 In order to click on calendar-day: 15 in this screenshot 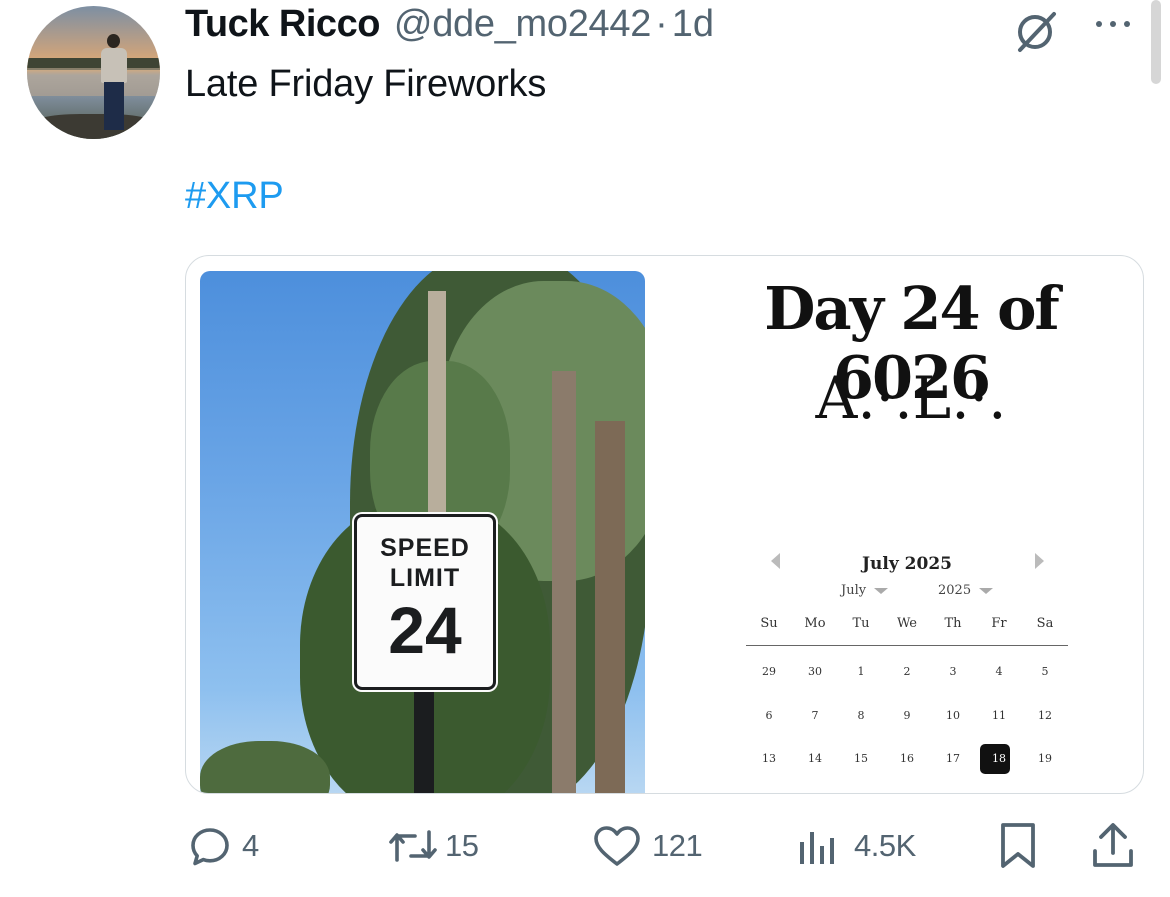, I will do `click(861, 758)`.